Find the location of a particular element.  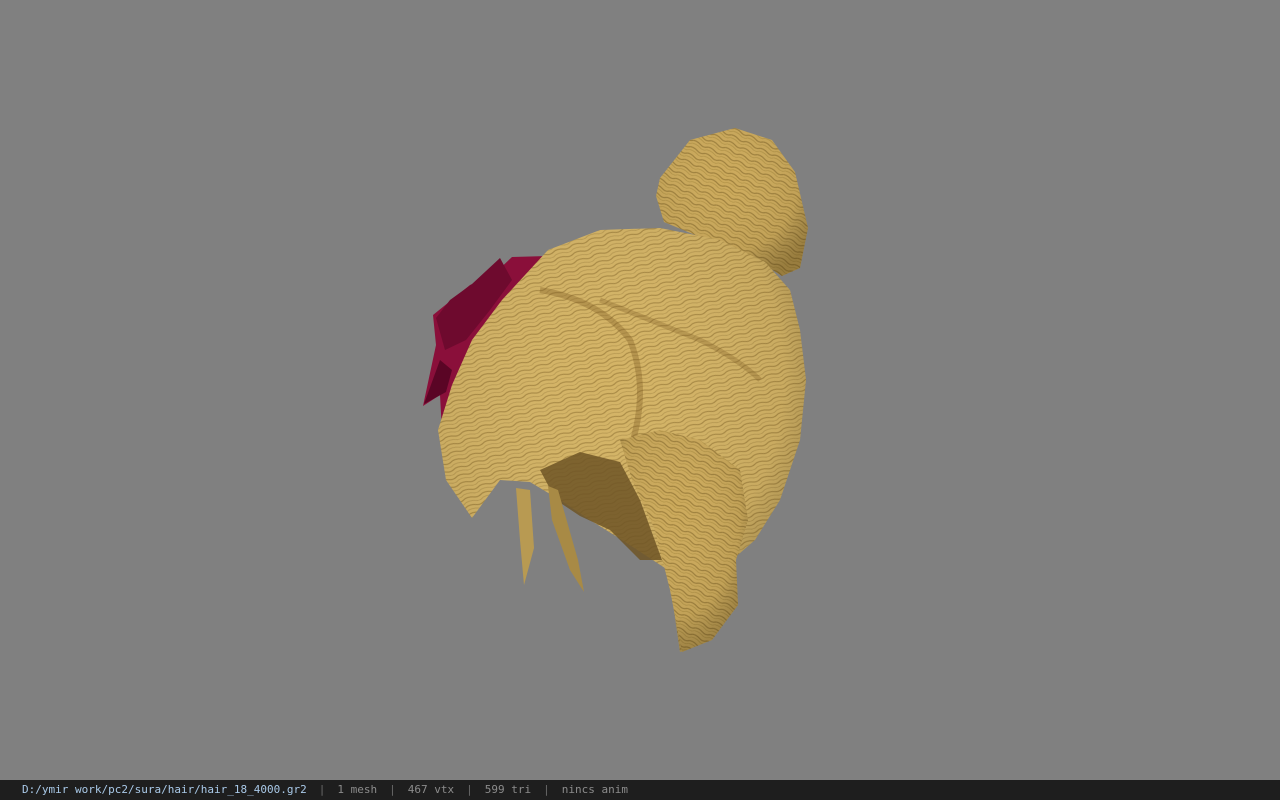

status-anim: nincs anim is located at coordinates (594, 789).